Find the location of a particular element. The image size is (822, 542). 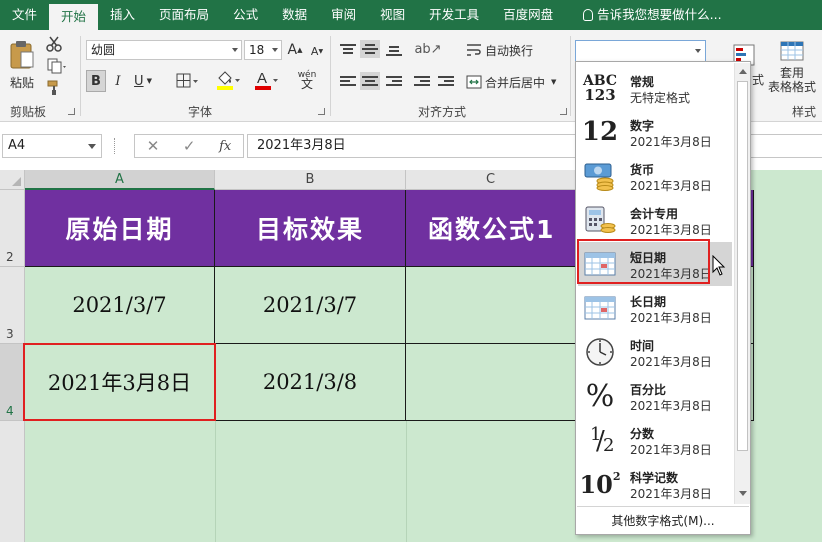

decrease-indent-icon is located at coordinates (422, 81).